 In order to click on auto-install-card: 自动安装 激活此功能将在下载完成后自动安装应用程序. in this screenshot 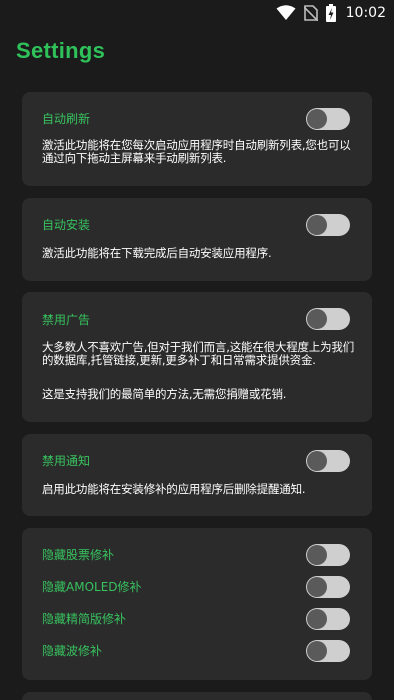, I will do `click(197, 239)`.